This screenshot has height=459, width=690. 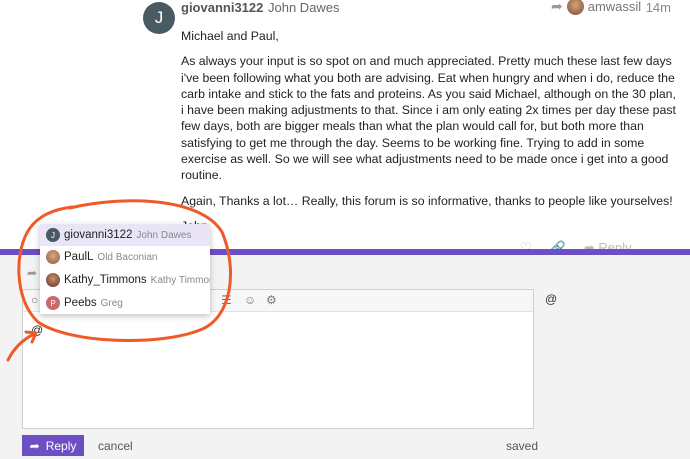 I want to click on autocomplete-username: Kathy_Timmons, so click(x=105, y=280).